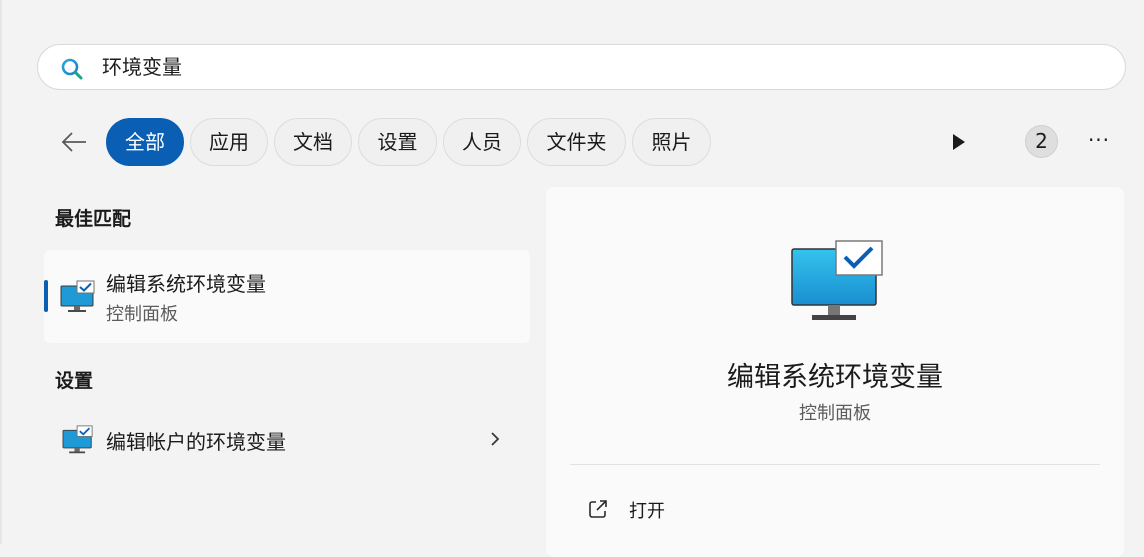 The image size is (1144, 557). I want to click on best-match-title: 编辑系统环境变量, so click(186, 284).